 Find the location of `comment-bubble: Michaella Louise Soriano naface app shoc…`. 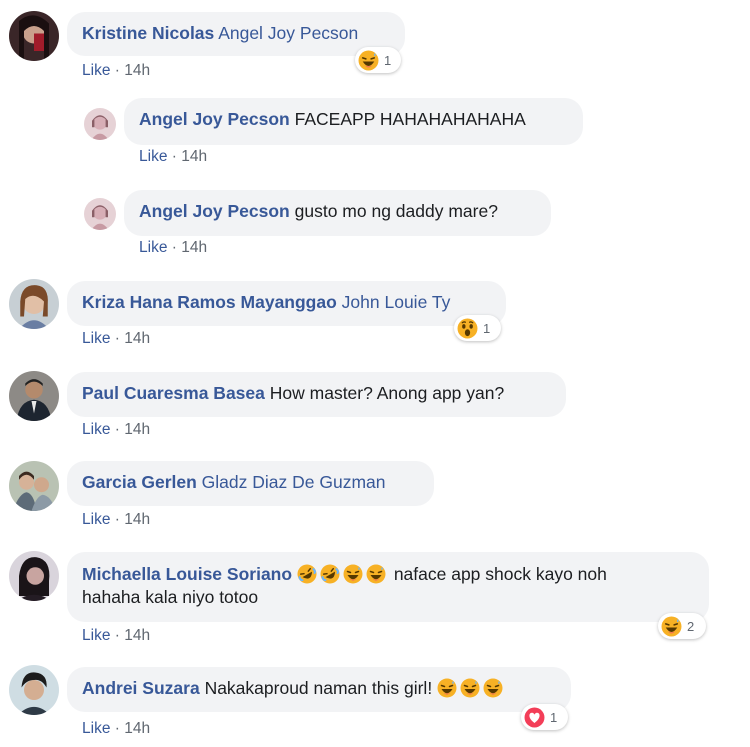

comment-bubble: Michaella Louise Soriano naface app shoc… is located at coordinates (388, 587).